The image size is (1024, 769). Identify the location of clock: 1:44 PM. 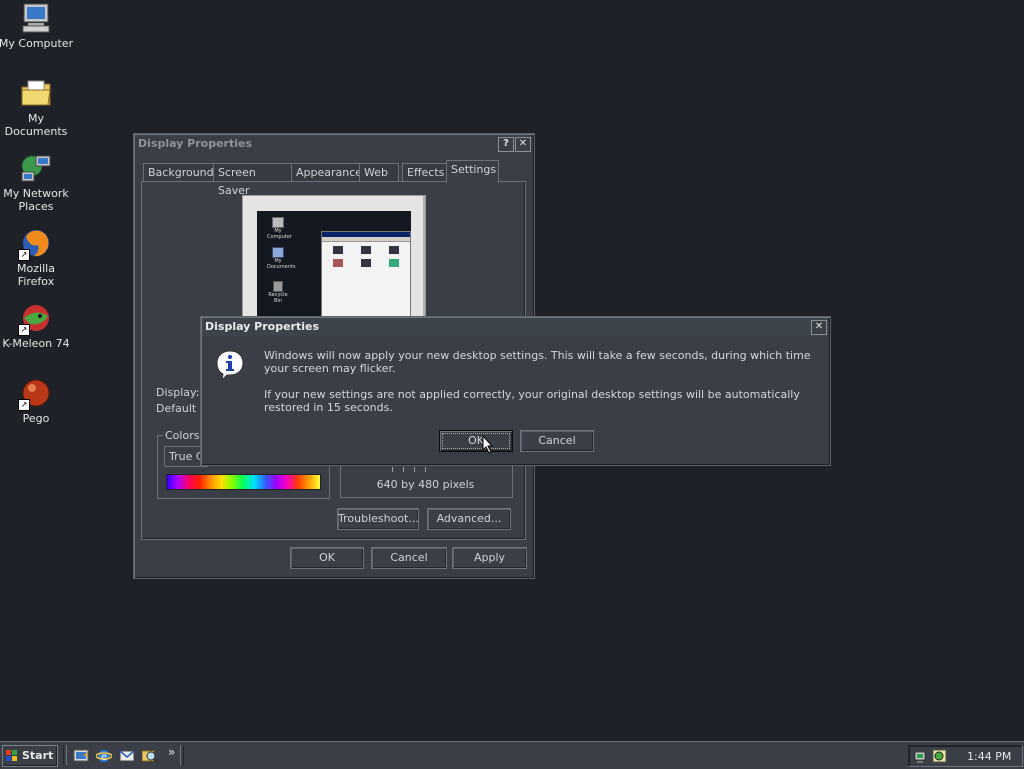
(989, 756).